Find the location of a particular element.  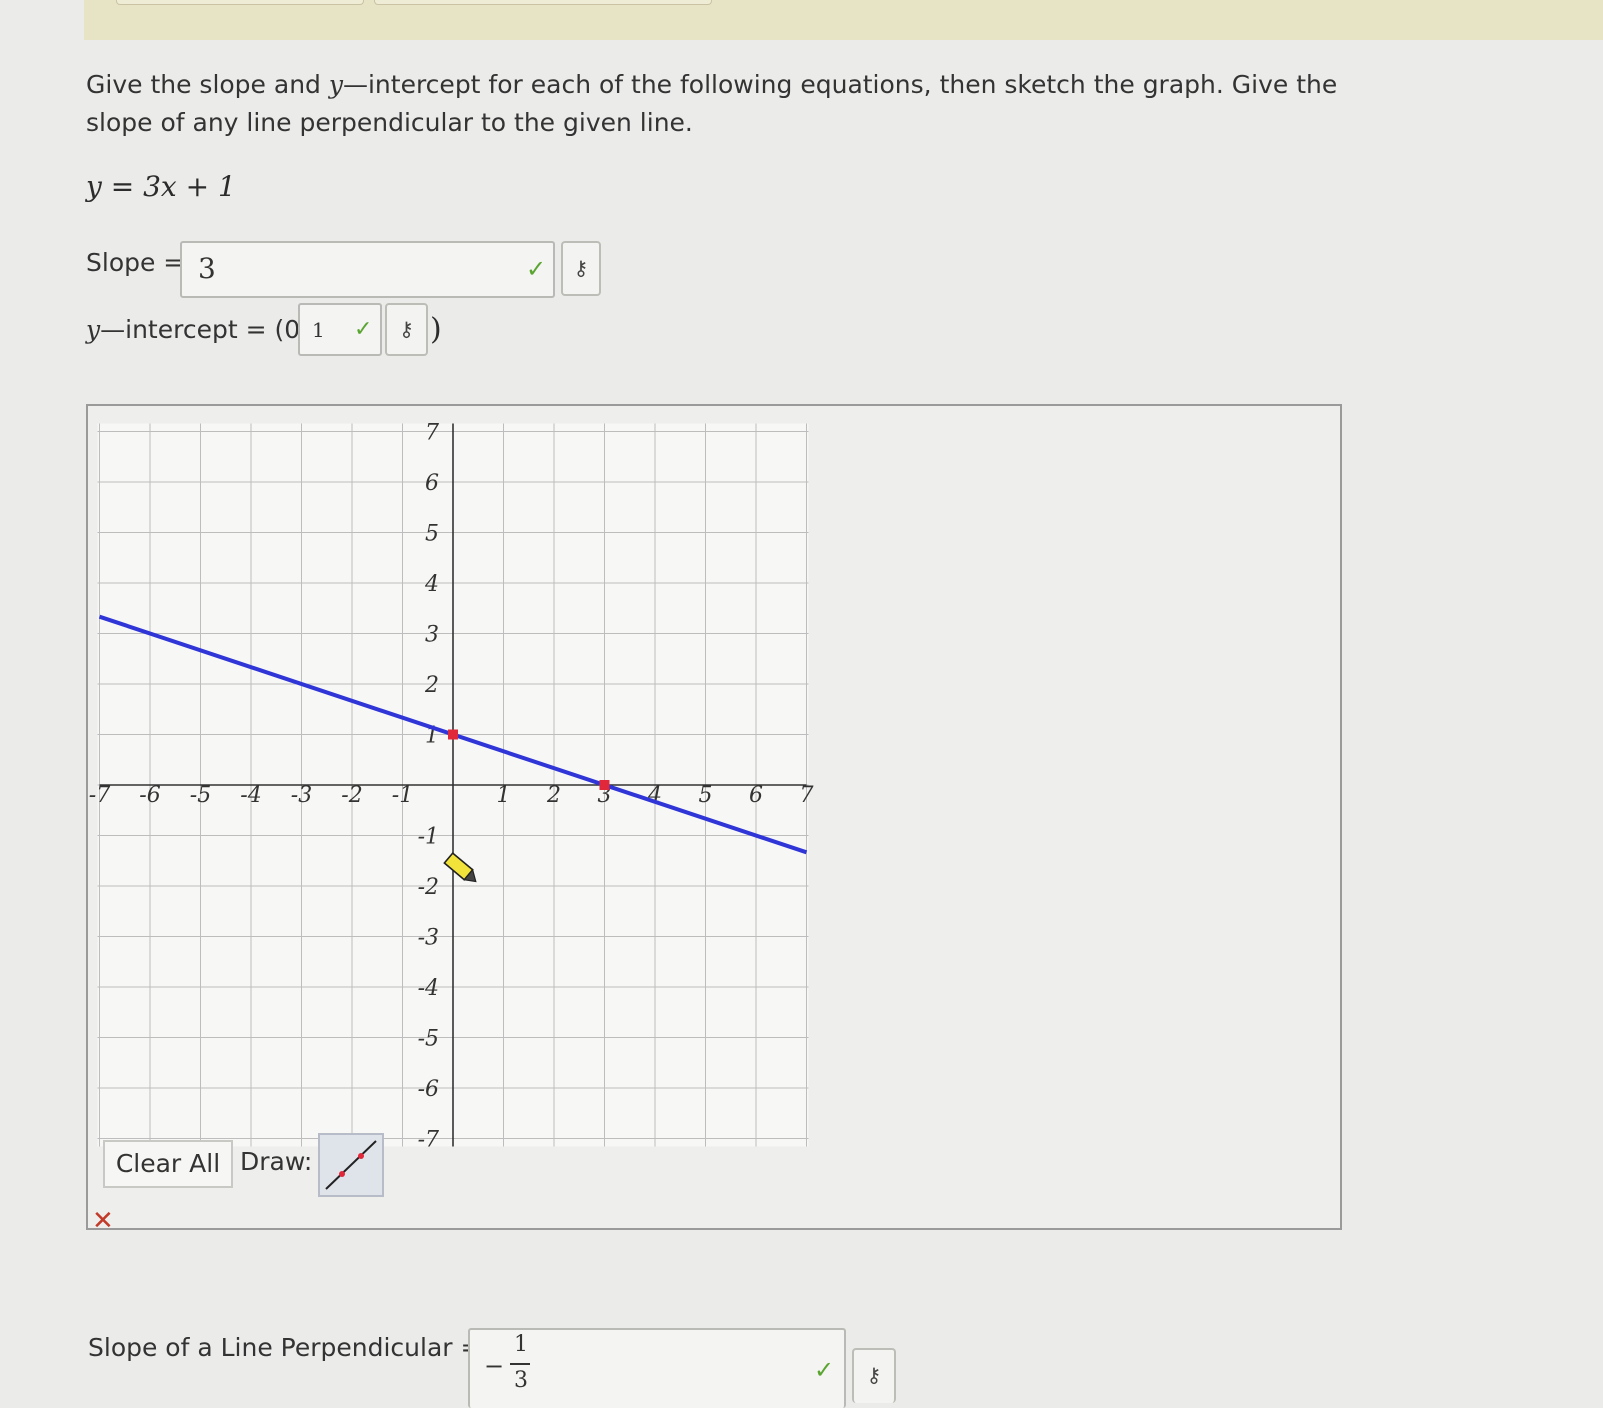

y-tick-label: 2 is located at coordinates (431, 685).